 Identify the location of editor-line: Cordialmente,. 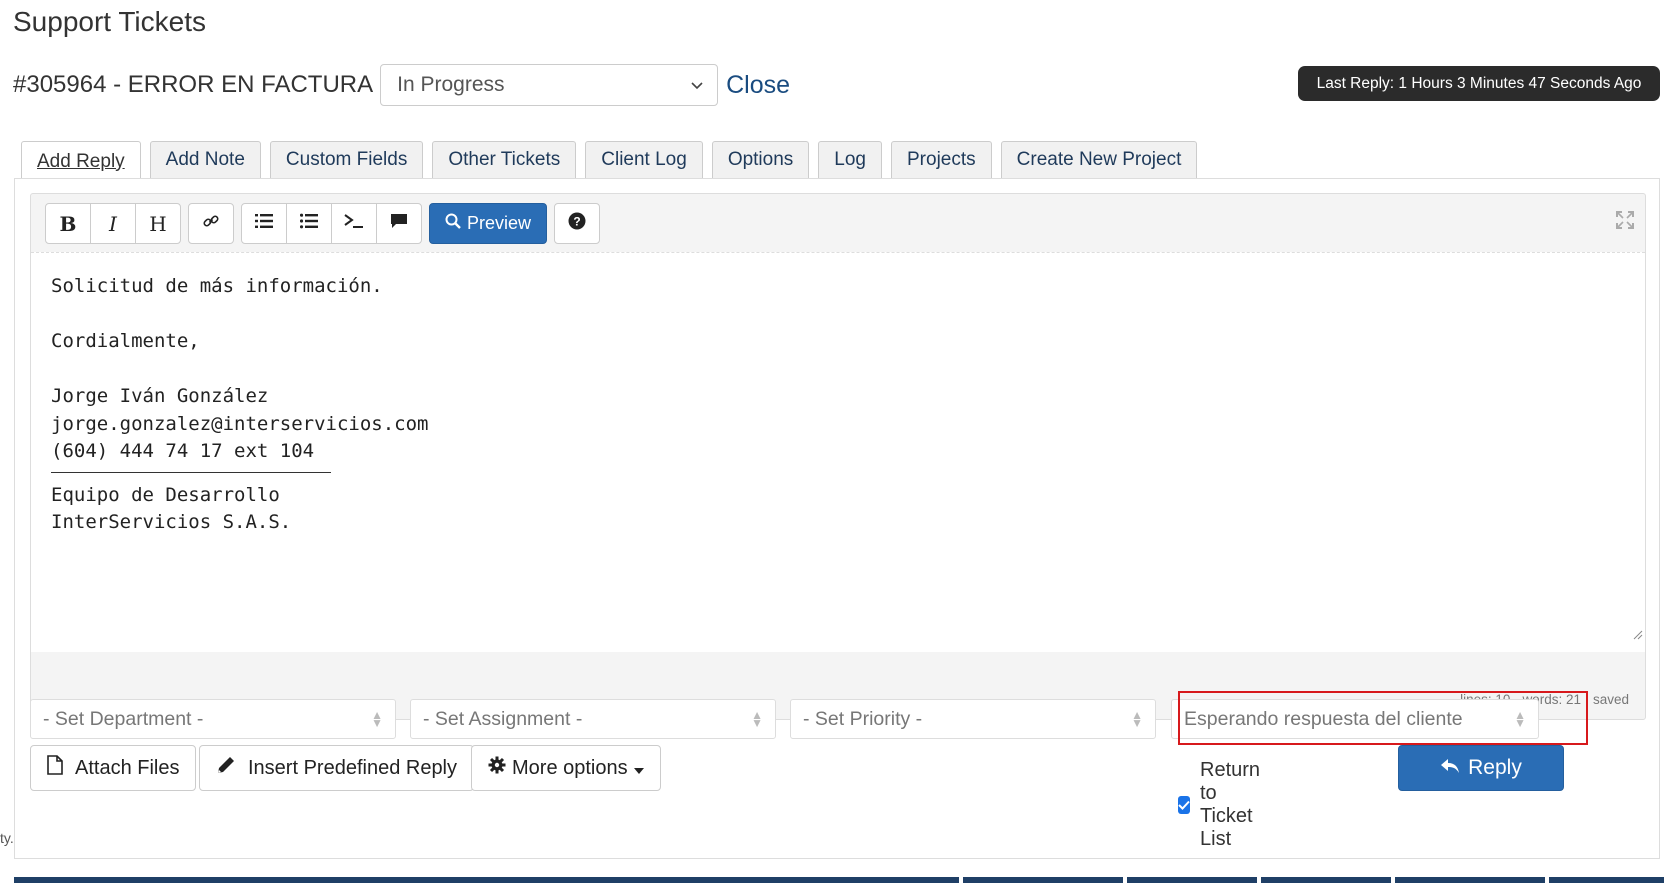
(125, 341).